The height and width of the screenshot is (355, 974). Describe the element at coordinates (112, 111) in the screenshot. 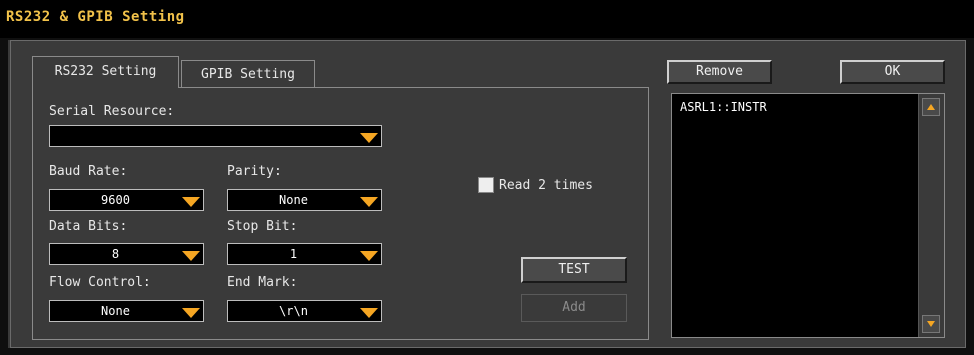

I see `serial-resource-label: Serial Resource:` at that location.